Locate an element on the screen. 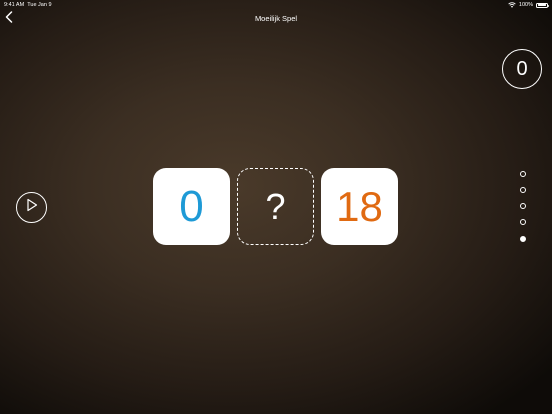  progress-dot-active is located at coordinates (523, 239).